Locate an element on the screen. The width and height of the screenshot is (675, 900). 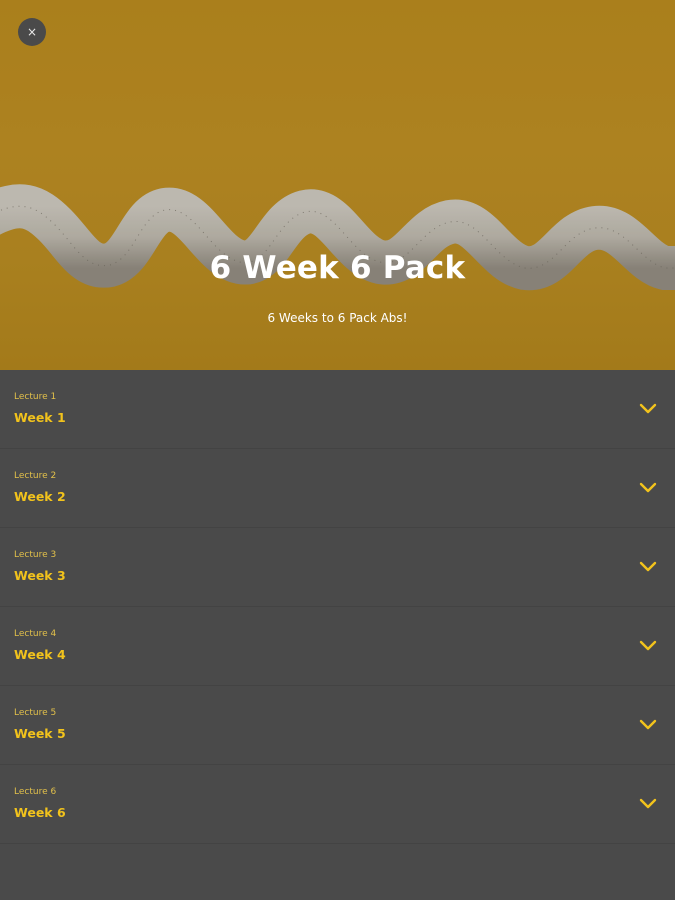
lecture-row-6: Lecture 6 Week 6 is located at coordinates (337, 804).